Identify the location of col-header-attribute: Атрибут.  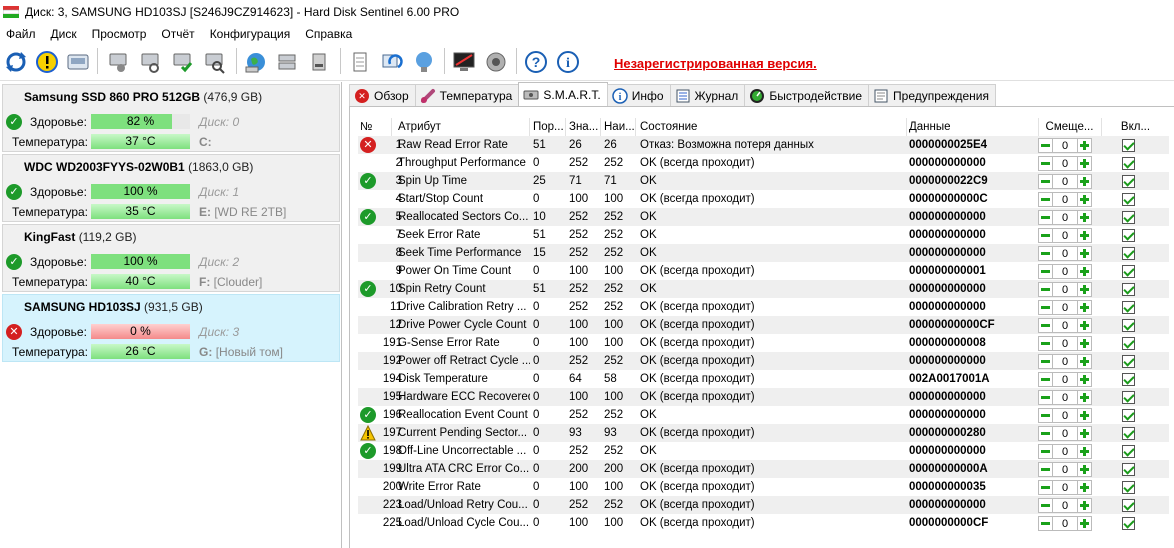
(464, 127).